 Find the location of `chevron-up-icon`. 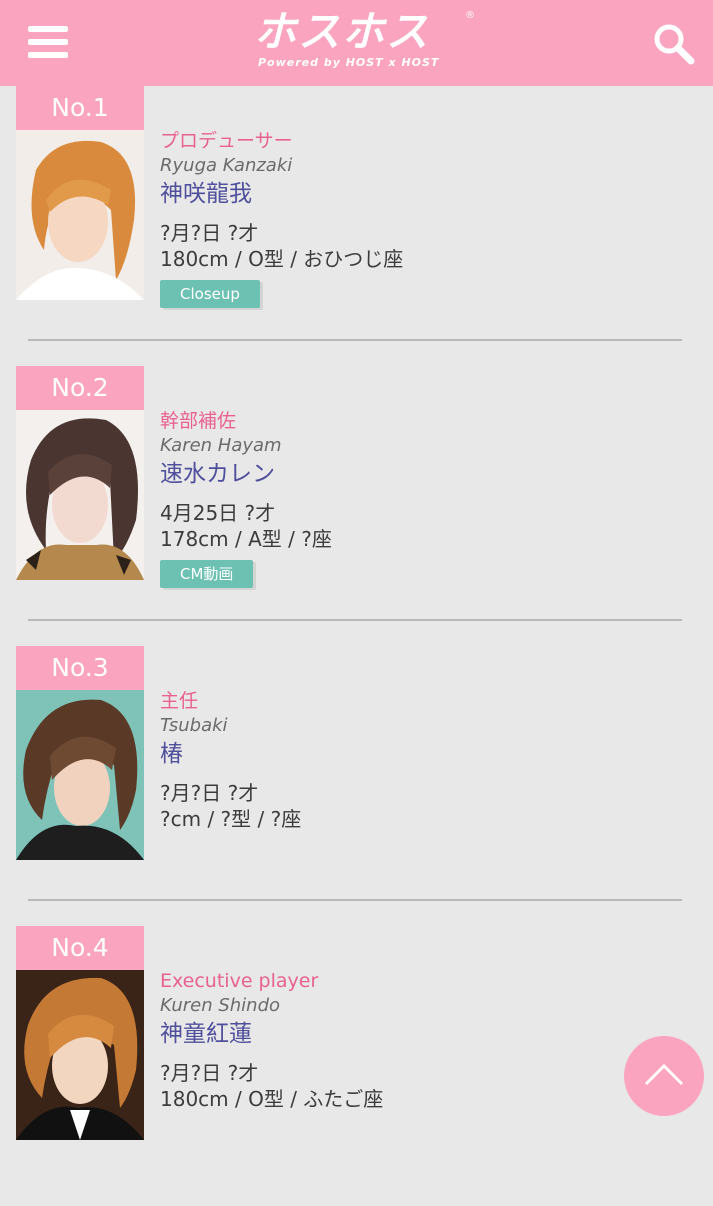

chevron-up-icon is located at coordinates (664, 1074).